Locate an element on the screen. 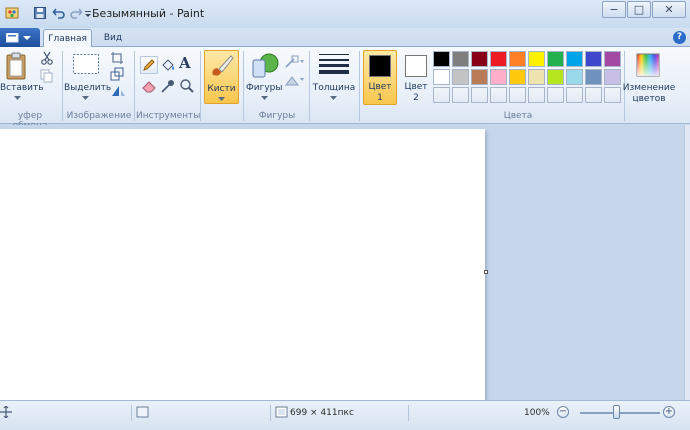 This screenshot has height=430, width=690. tab-home: Главная is located at coordinates (67, 38).